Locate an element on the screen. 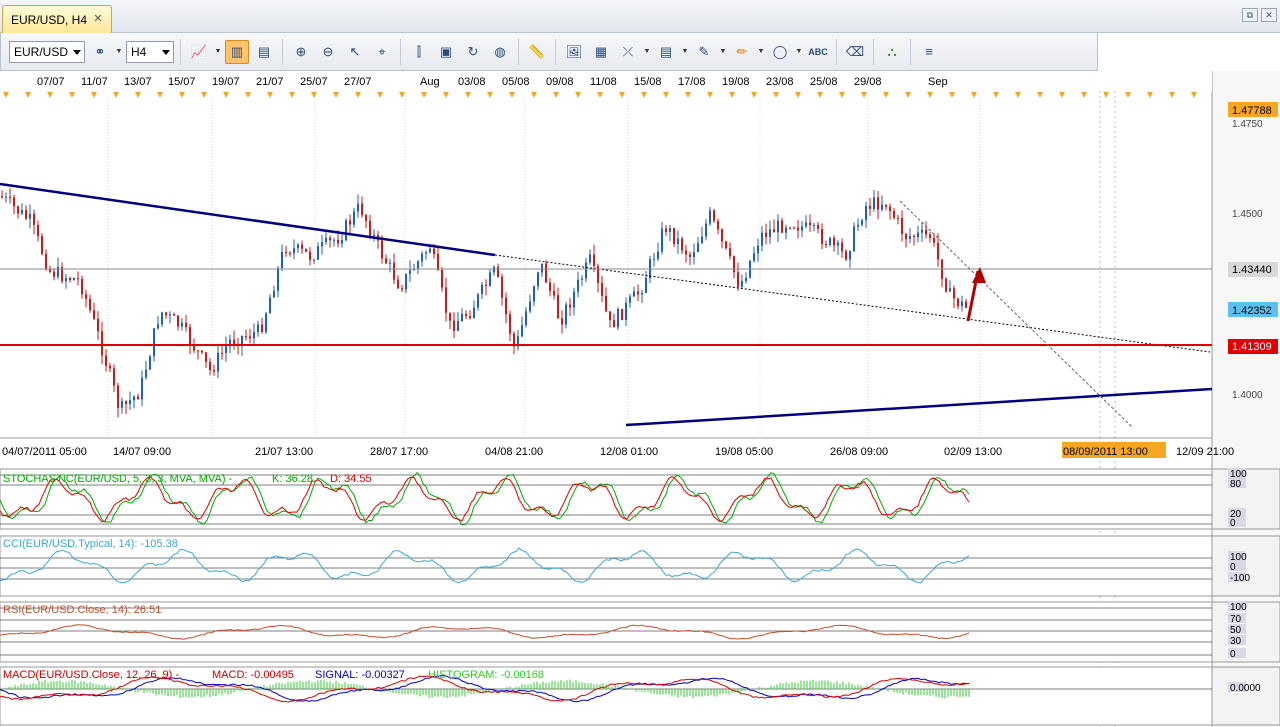  more-icon: ≡ is located at coordinates (929, 52).